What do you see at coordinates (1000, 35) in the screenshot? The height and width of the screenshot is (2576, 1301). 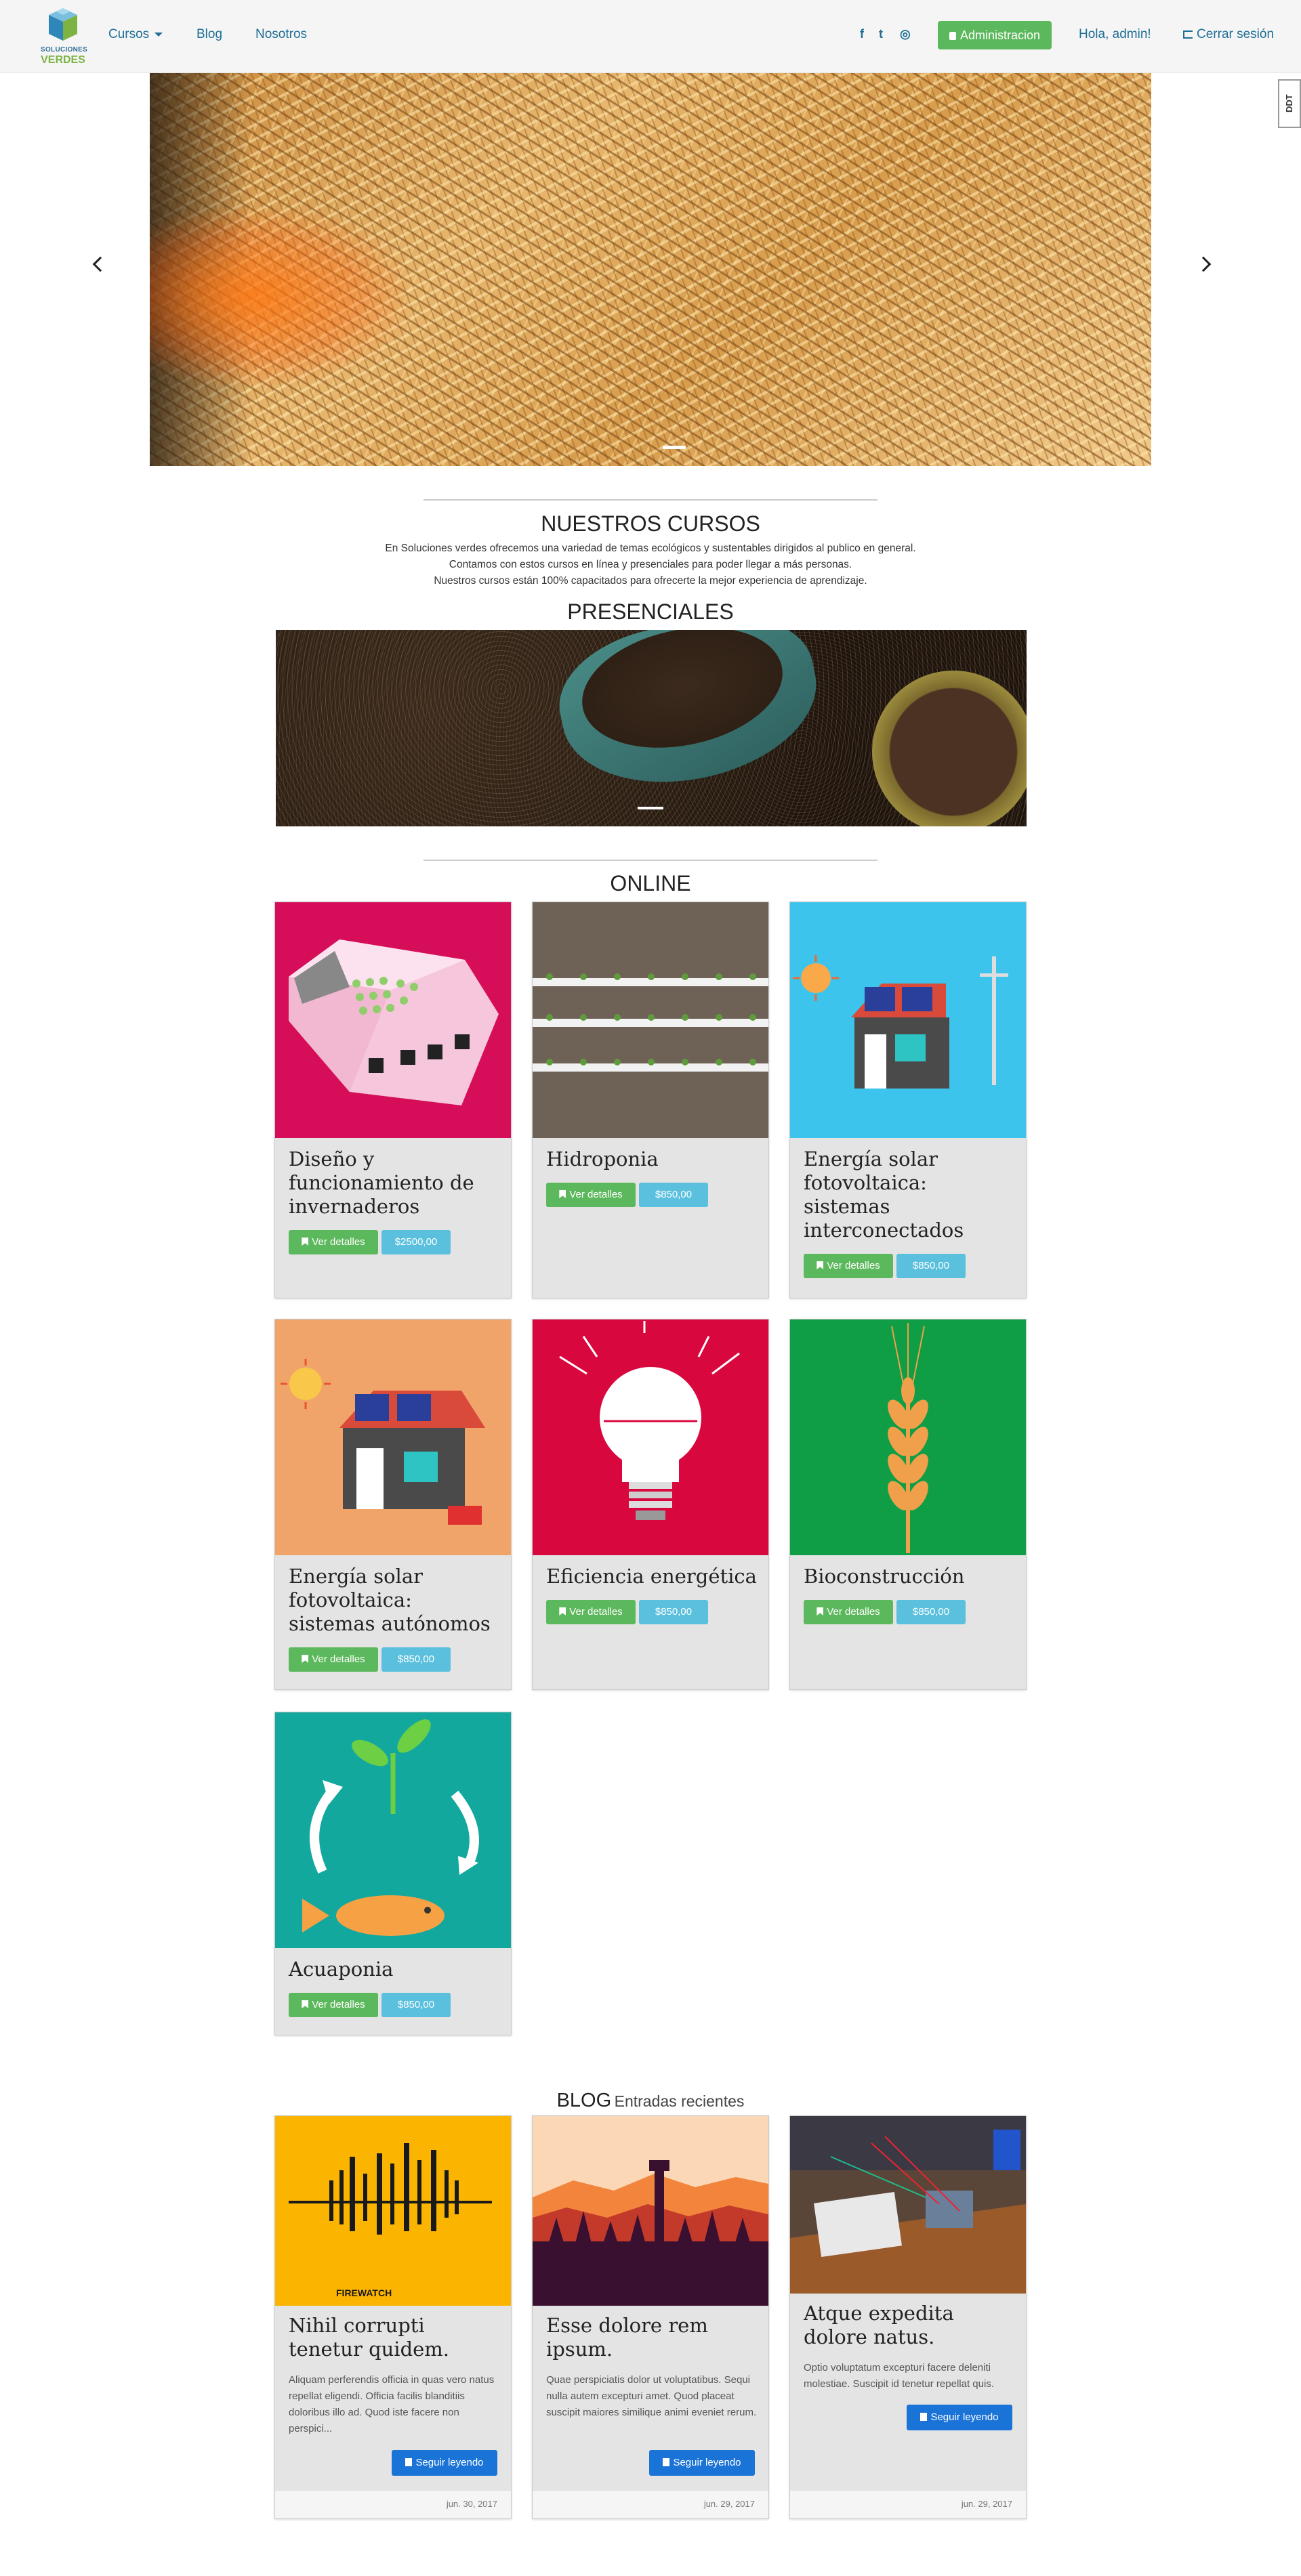 I see `admin-button-label: Administracion` at bounding box center [1000, 35].